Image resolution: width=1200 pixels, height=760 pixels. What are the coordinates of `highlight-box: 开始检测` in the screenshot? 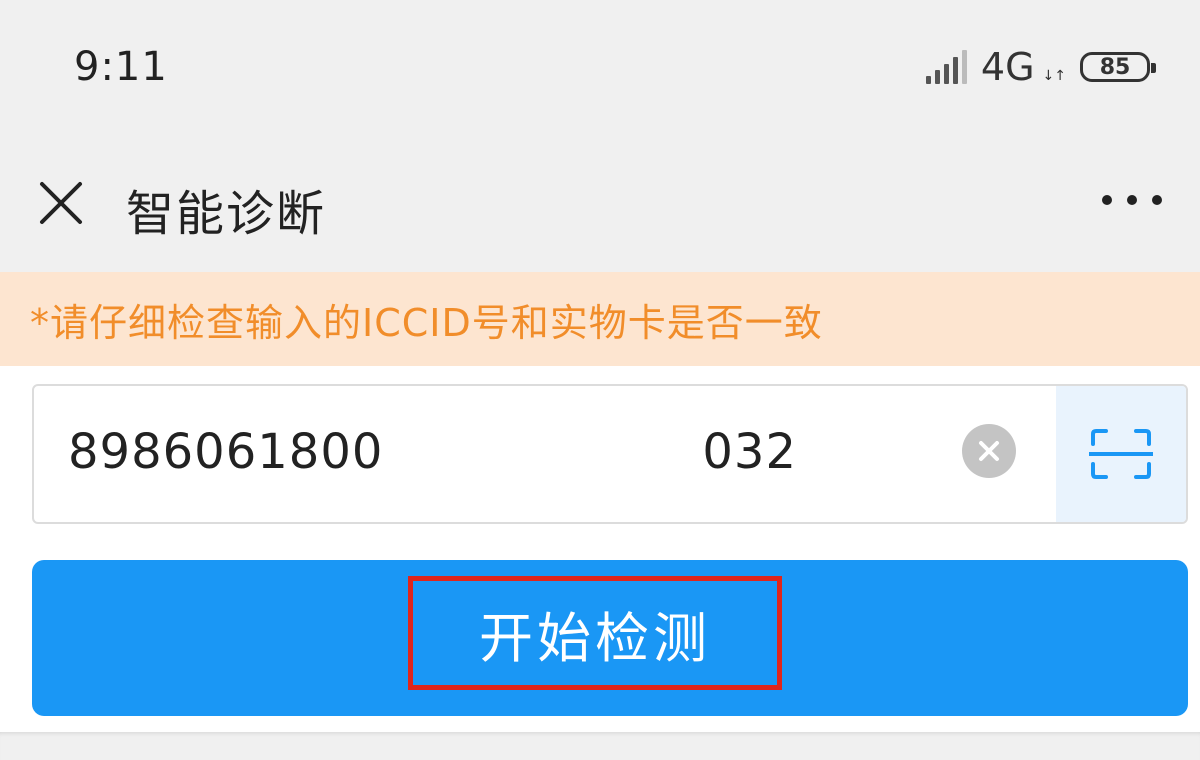 It's located at (595, 633).